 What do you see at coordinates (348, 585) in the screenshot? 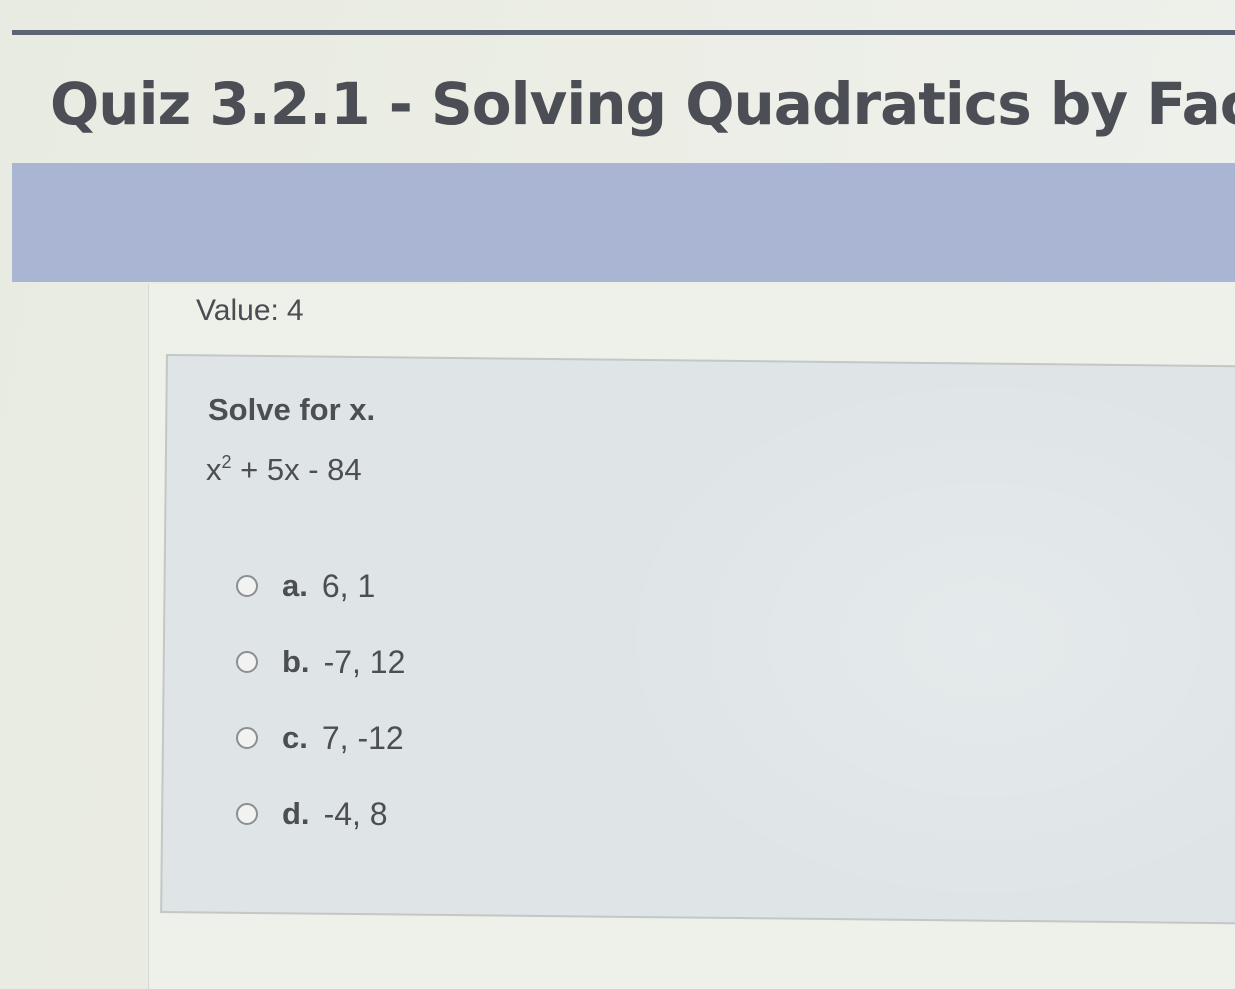
I see `choice-text: 6, 1` at bounding box center [348, 585].